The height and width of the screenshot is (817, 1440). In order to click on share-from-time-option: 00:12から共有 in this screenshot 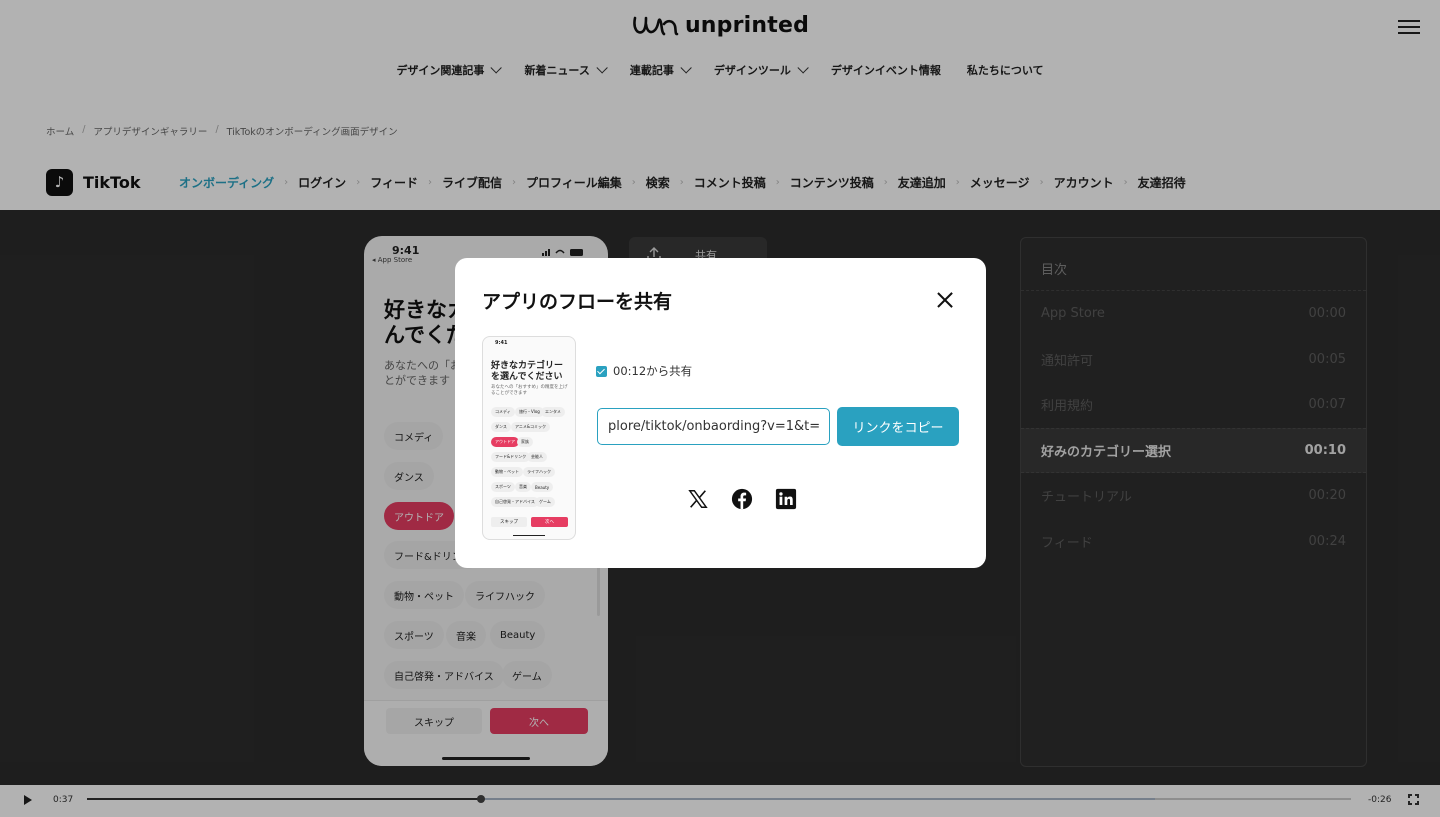, I will do `click(644, 371)`.